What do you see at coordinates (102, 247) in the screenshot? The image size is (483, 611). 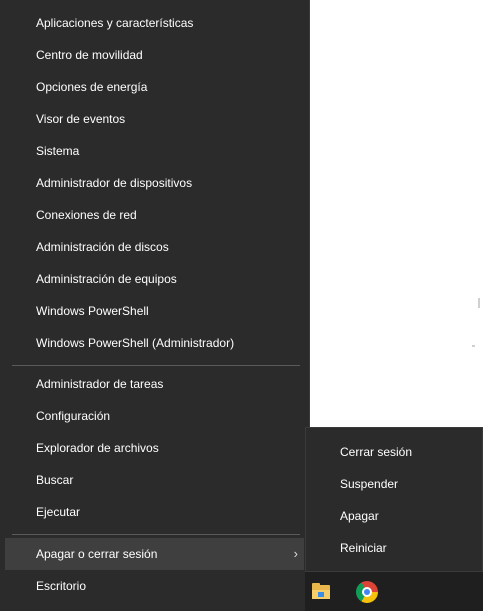 I see `menu-item-label: Administración de discos` at bounding box center [102, 247].